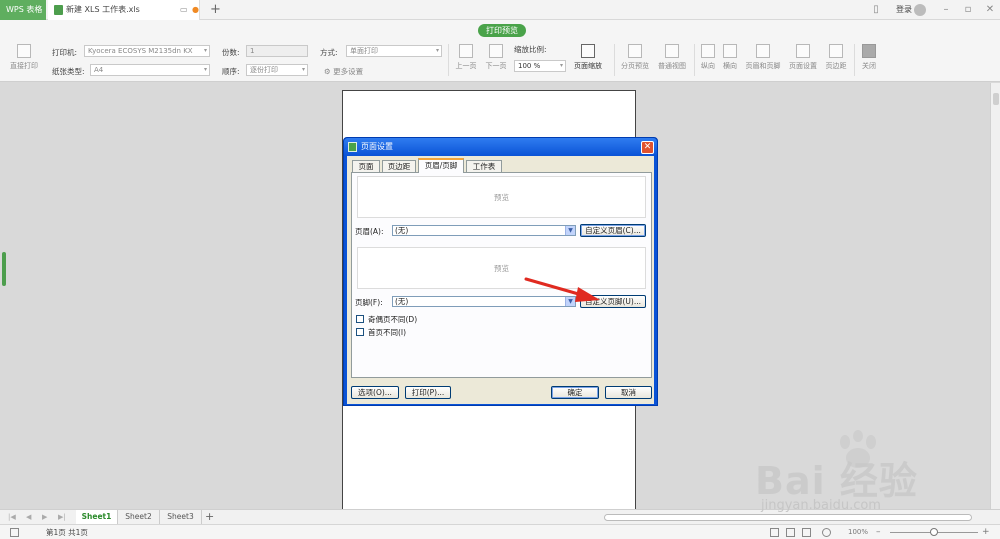 The image size is (1000, 539). What do you see at coordinates (647, 147) in the screenshot?
I see `dialog-close-icon: ✕` at bounding box center [647, 147].